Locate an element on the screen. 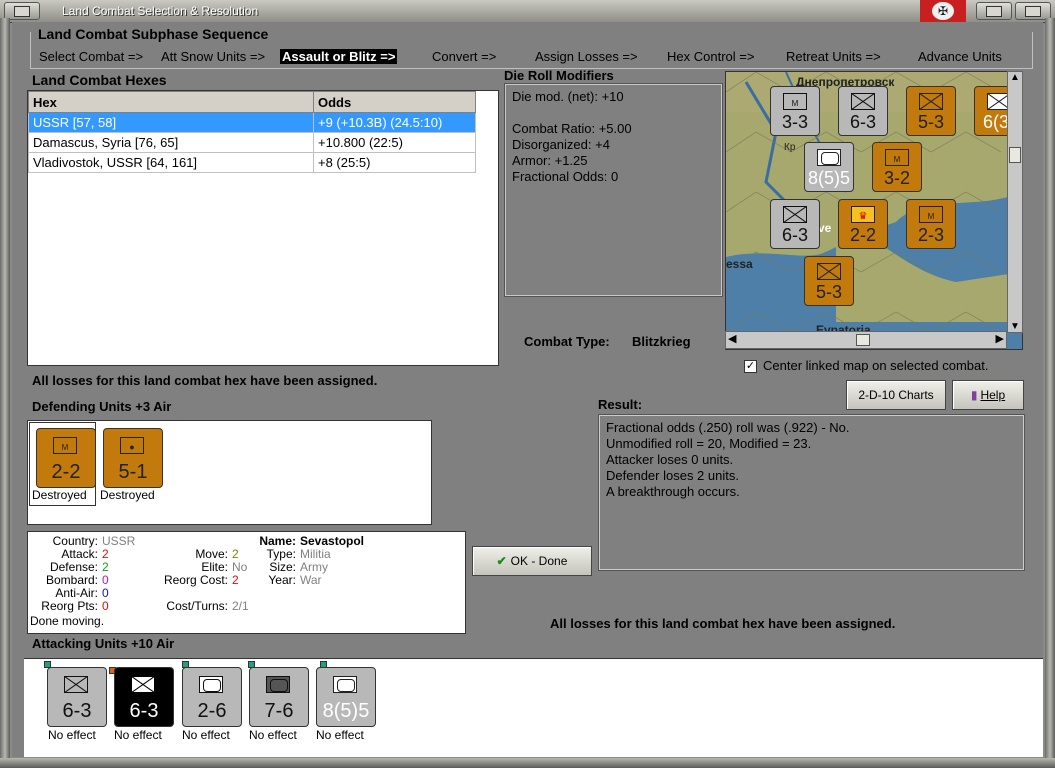  attacking-unit-counter: 7-6 is located at coordinates (279, 697).